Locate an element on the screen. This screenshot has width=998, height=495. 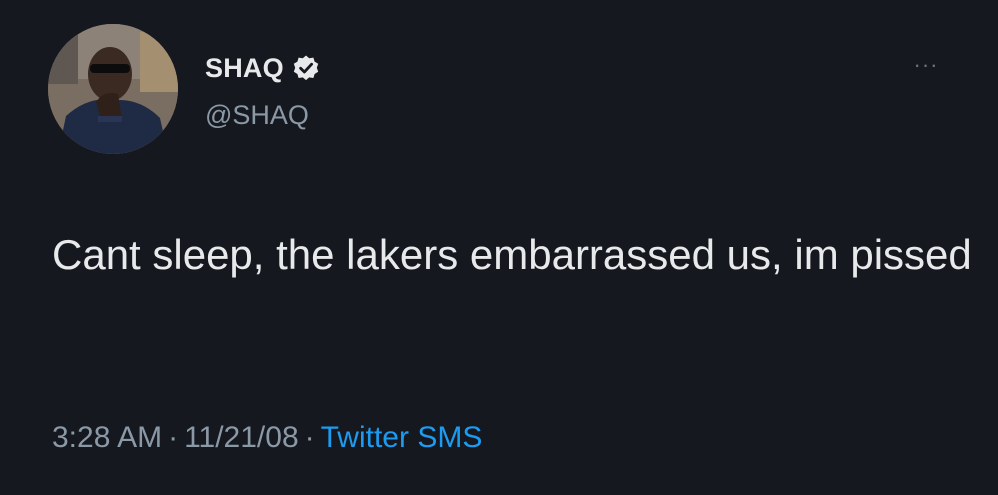
verified-badge-icon is located at coordinates (306, 68).